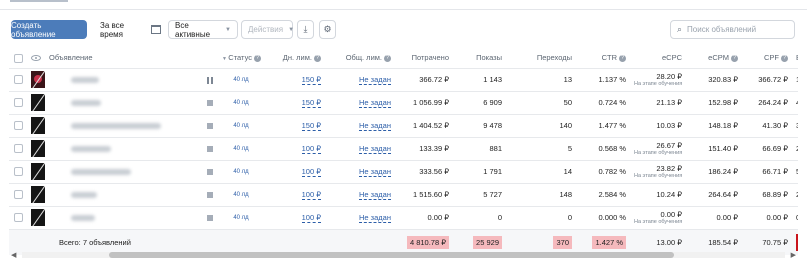  Describe the element at coordinates (795, 58) in the screenshot. I see `col-joins: Вступления?` at that location.